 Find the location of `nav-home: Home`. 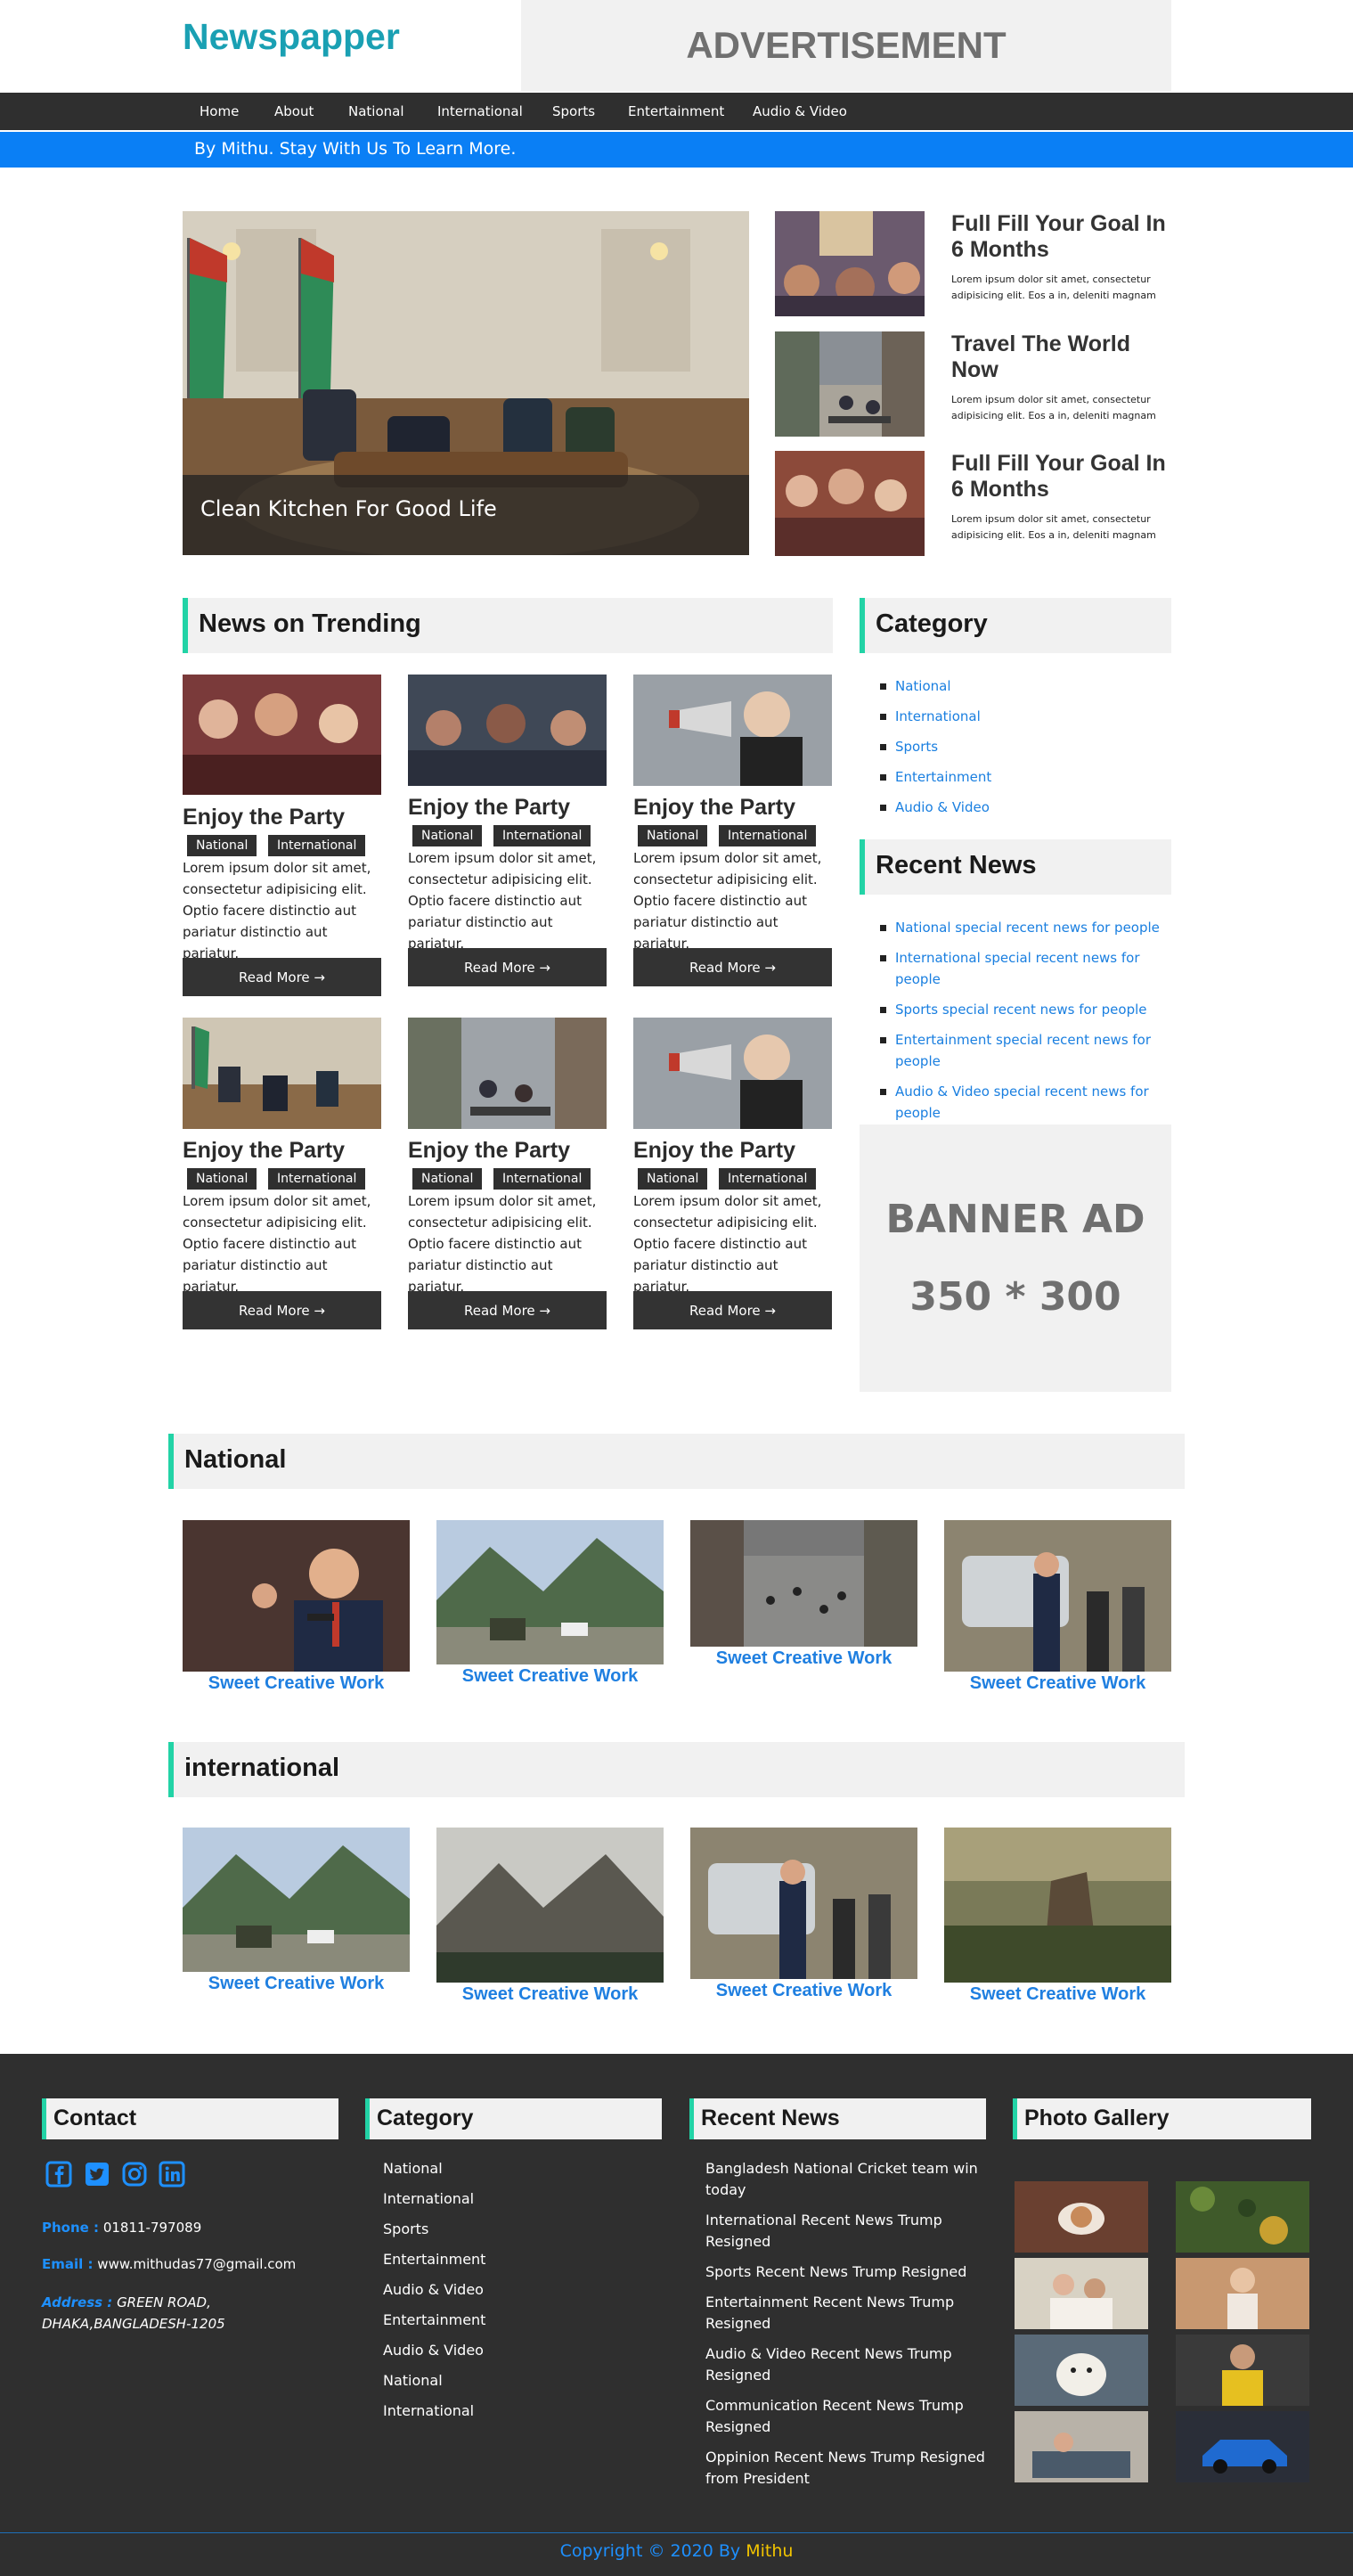

nav-home: Home is located at coordinates (220, 111).